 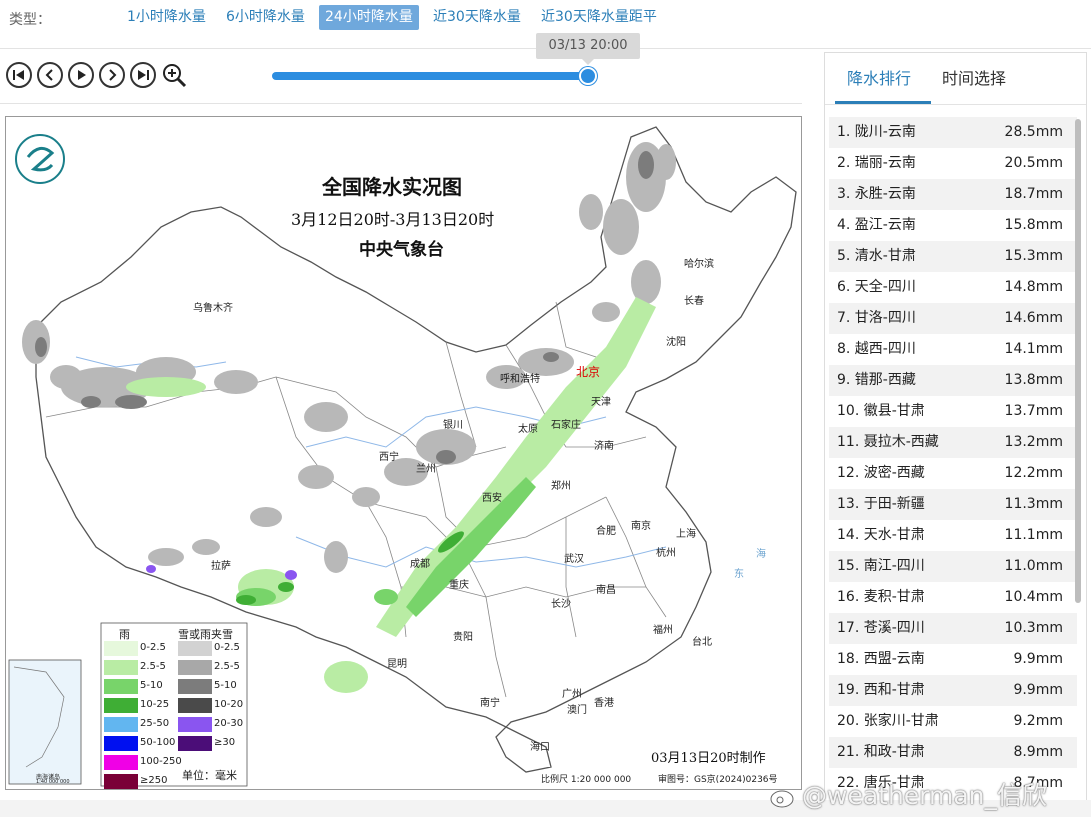 I want to click on tab-6h-precip: 6小时降水量, so click(x=265, y=17).